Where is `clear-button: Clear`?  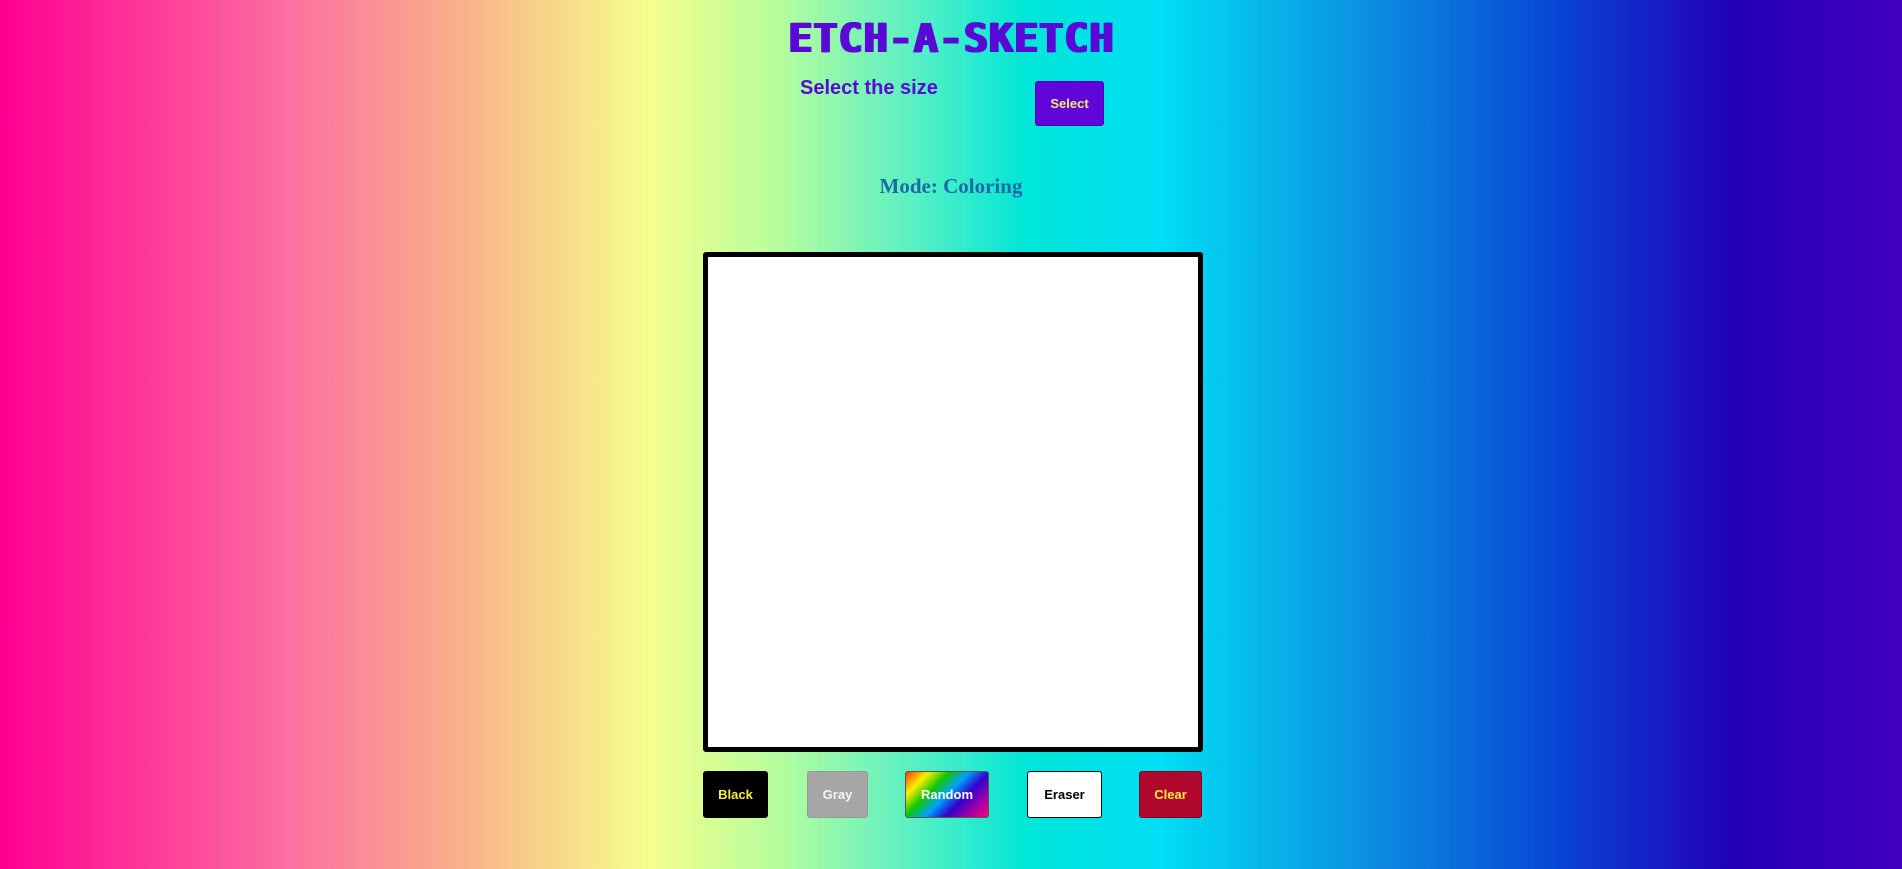 clear-button: Clear is located at coordinates (1170, 794).